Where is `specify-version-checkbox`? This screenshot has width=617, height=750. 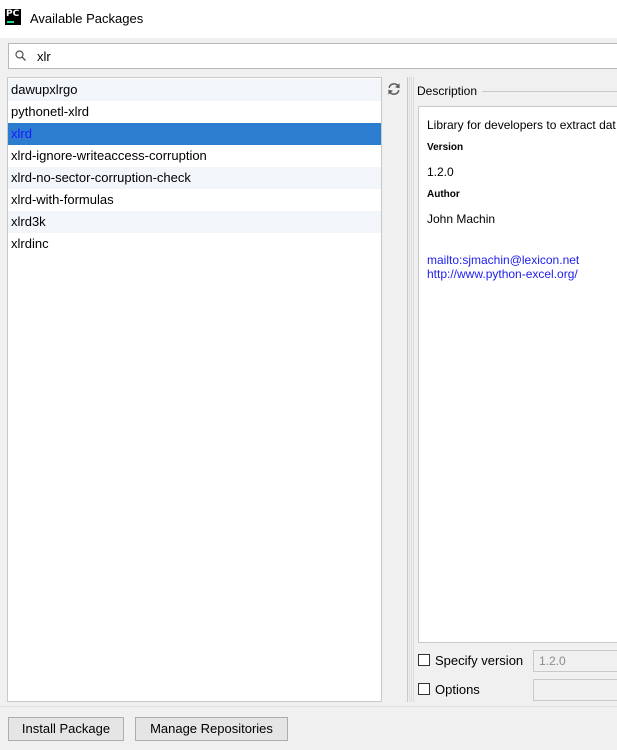 specify-version-checkbox is located at coordinates (424, 660).